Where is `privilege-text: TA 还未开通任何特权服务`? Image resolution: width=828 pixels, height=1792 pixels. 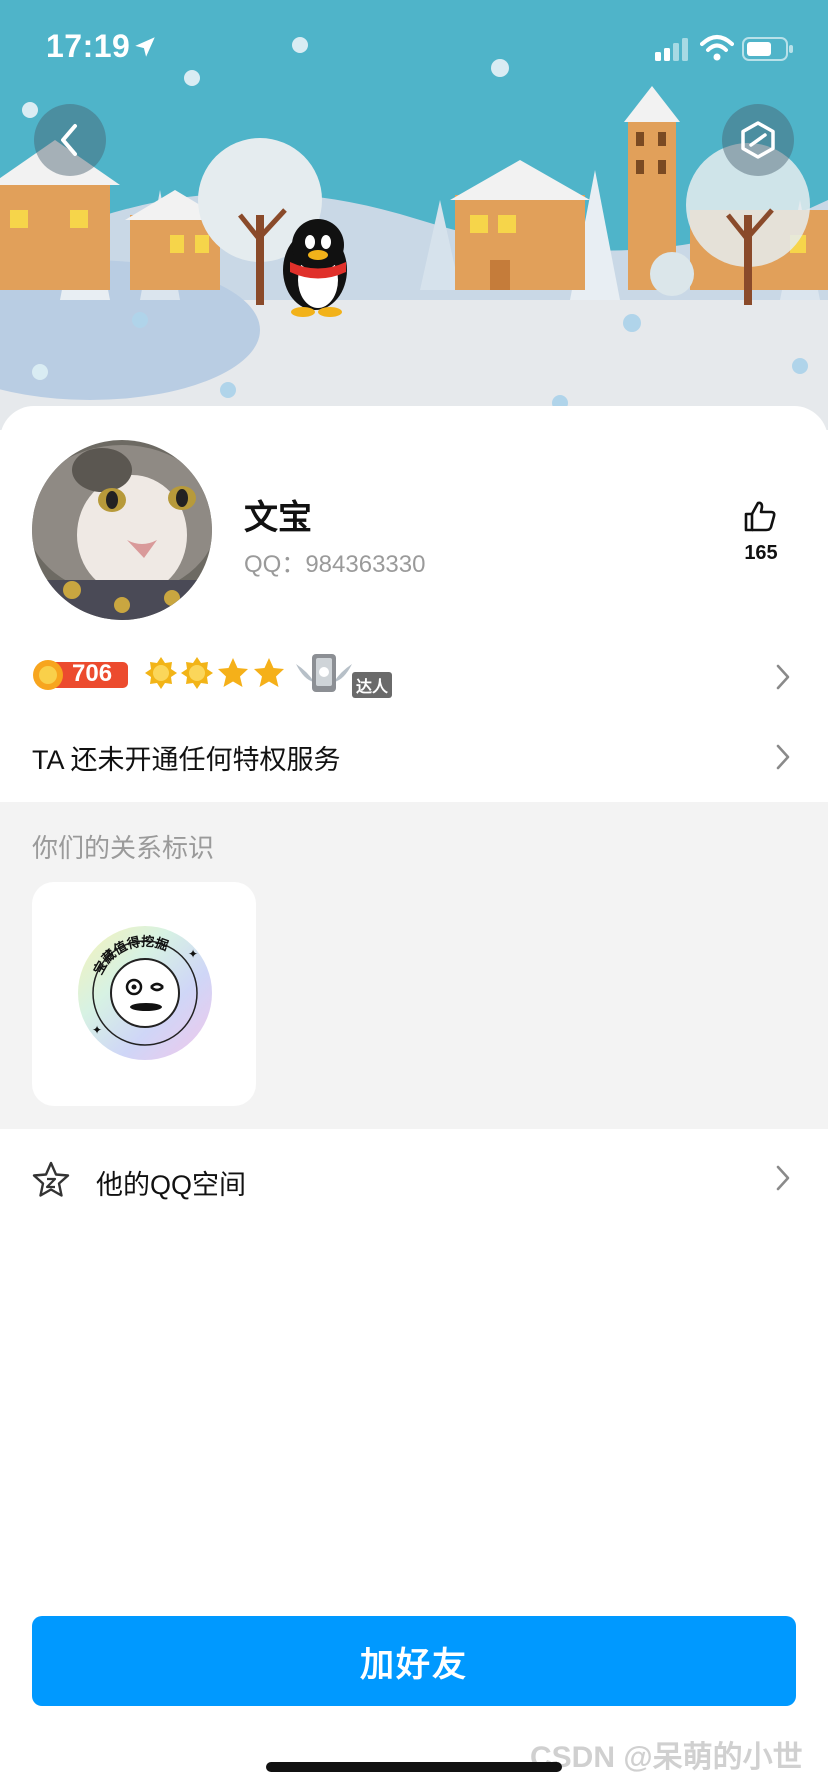 privilege-text: TA 还未开通任何特权服务 is located at coordinates (186, 760).